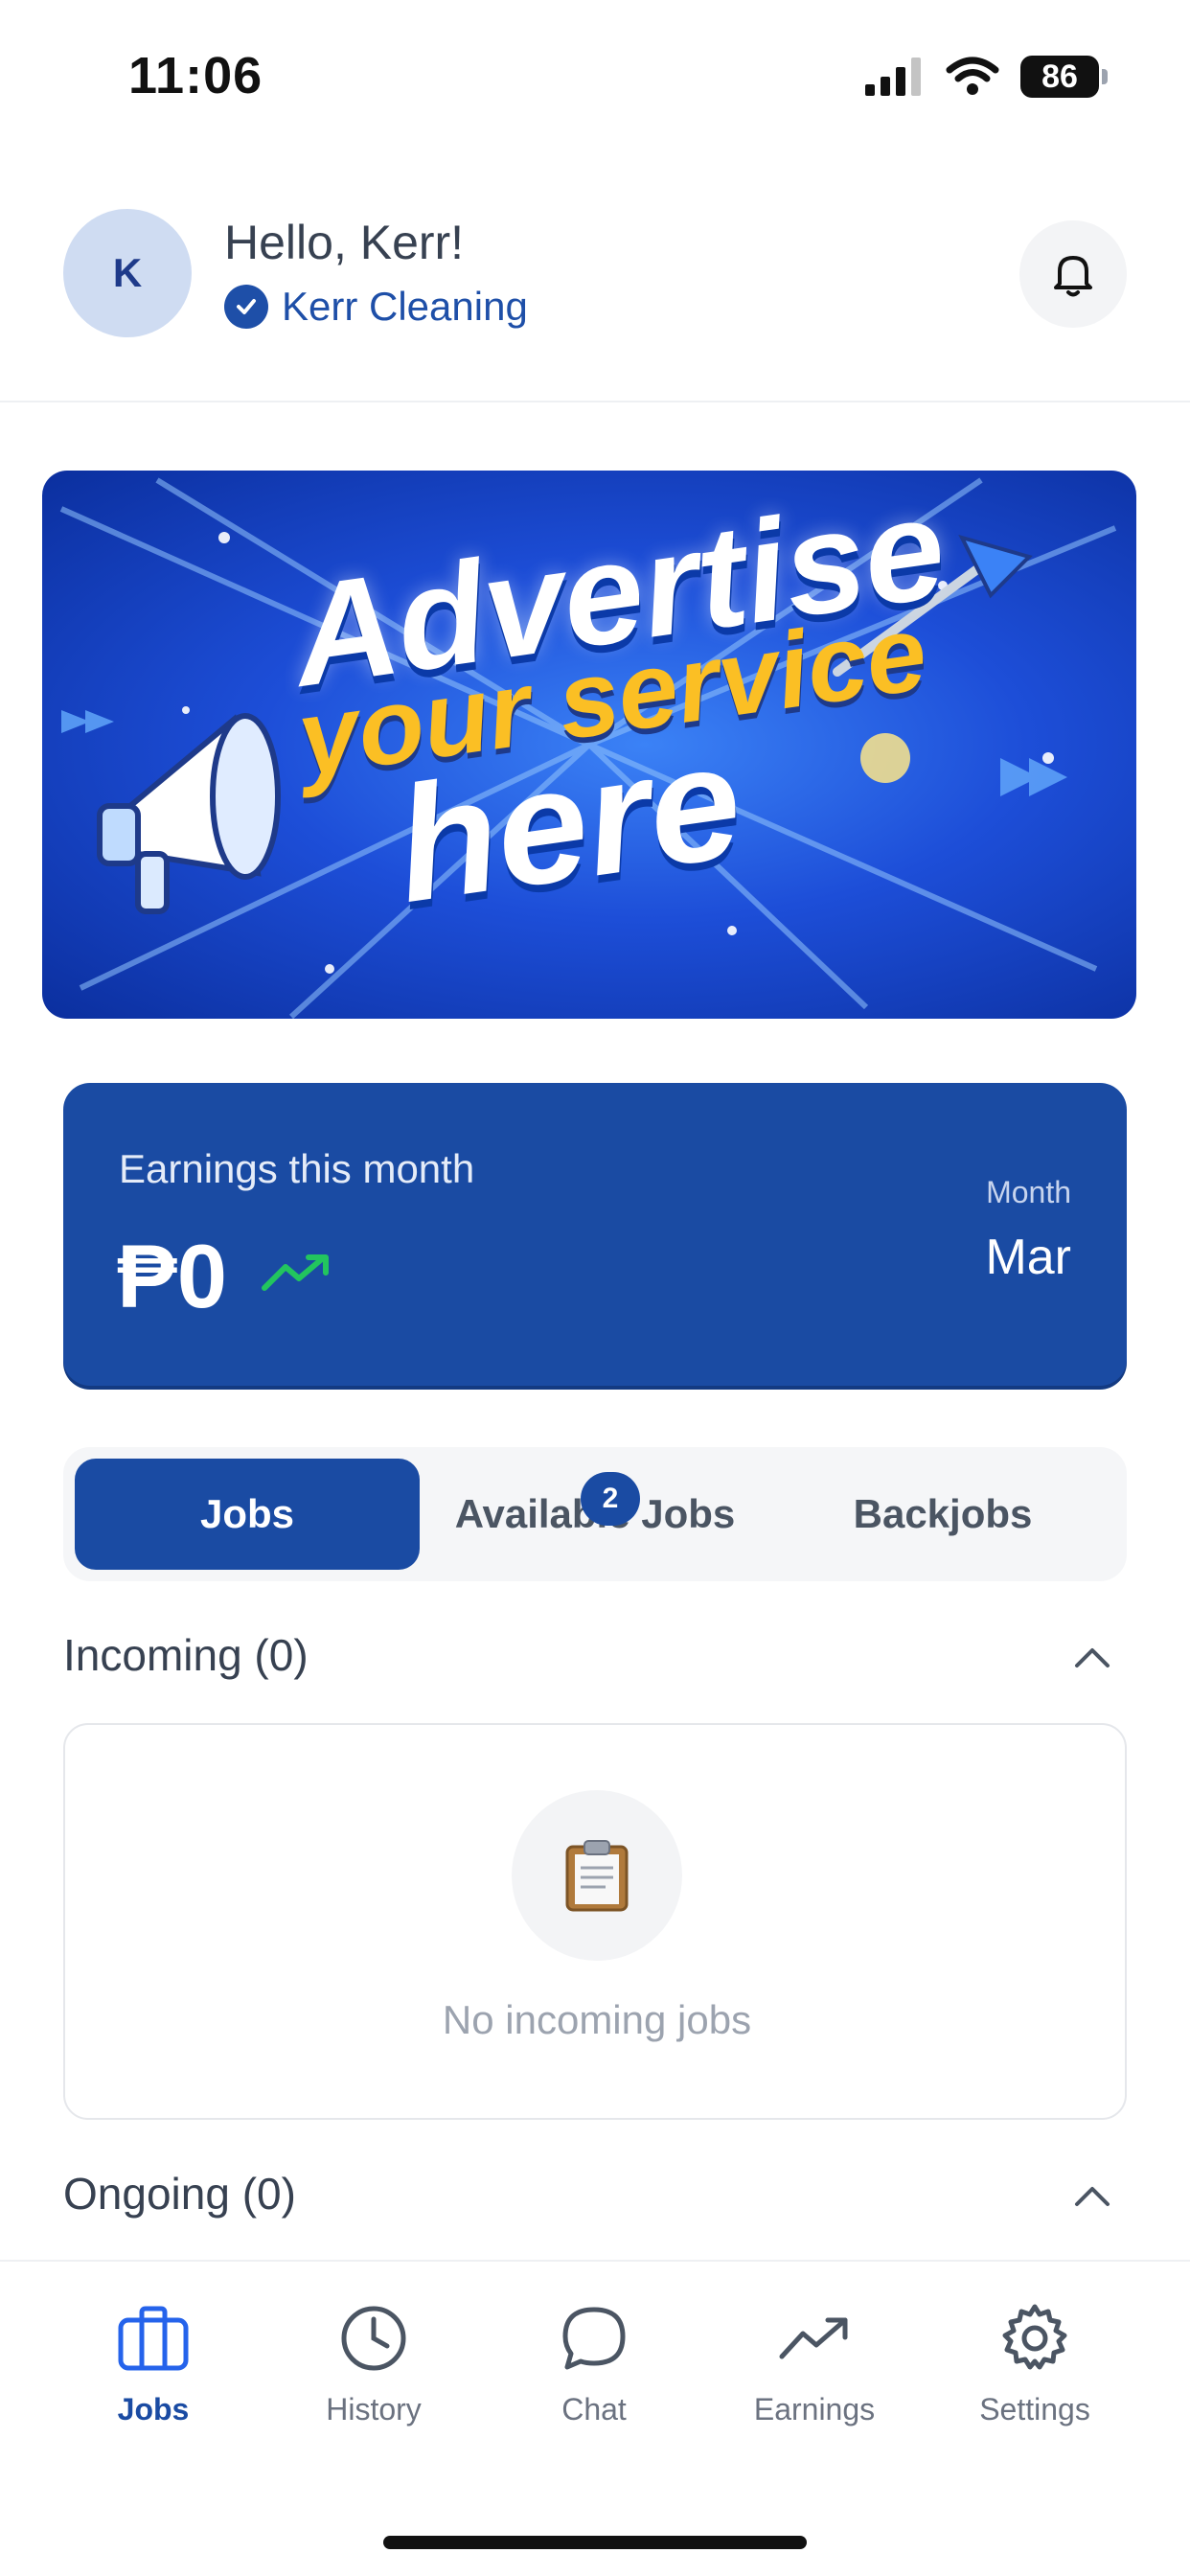  What do you see at coordinates (594, 2409) in the screenshot?
I see `nav-chat-label: Chat` at bounding box center [594, 2409].